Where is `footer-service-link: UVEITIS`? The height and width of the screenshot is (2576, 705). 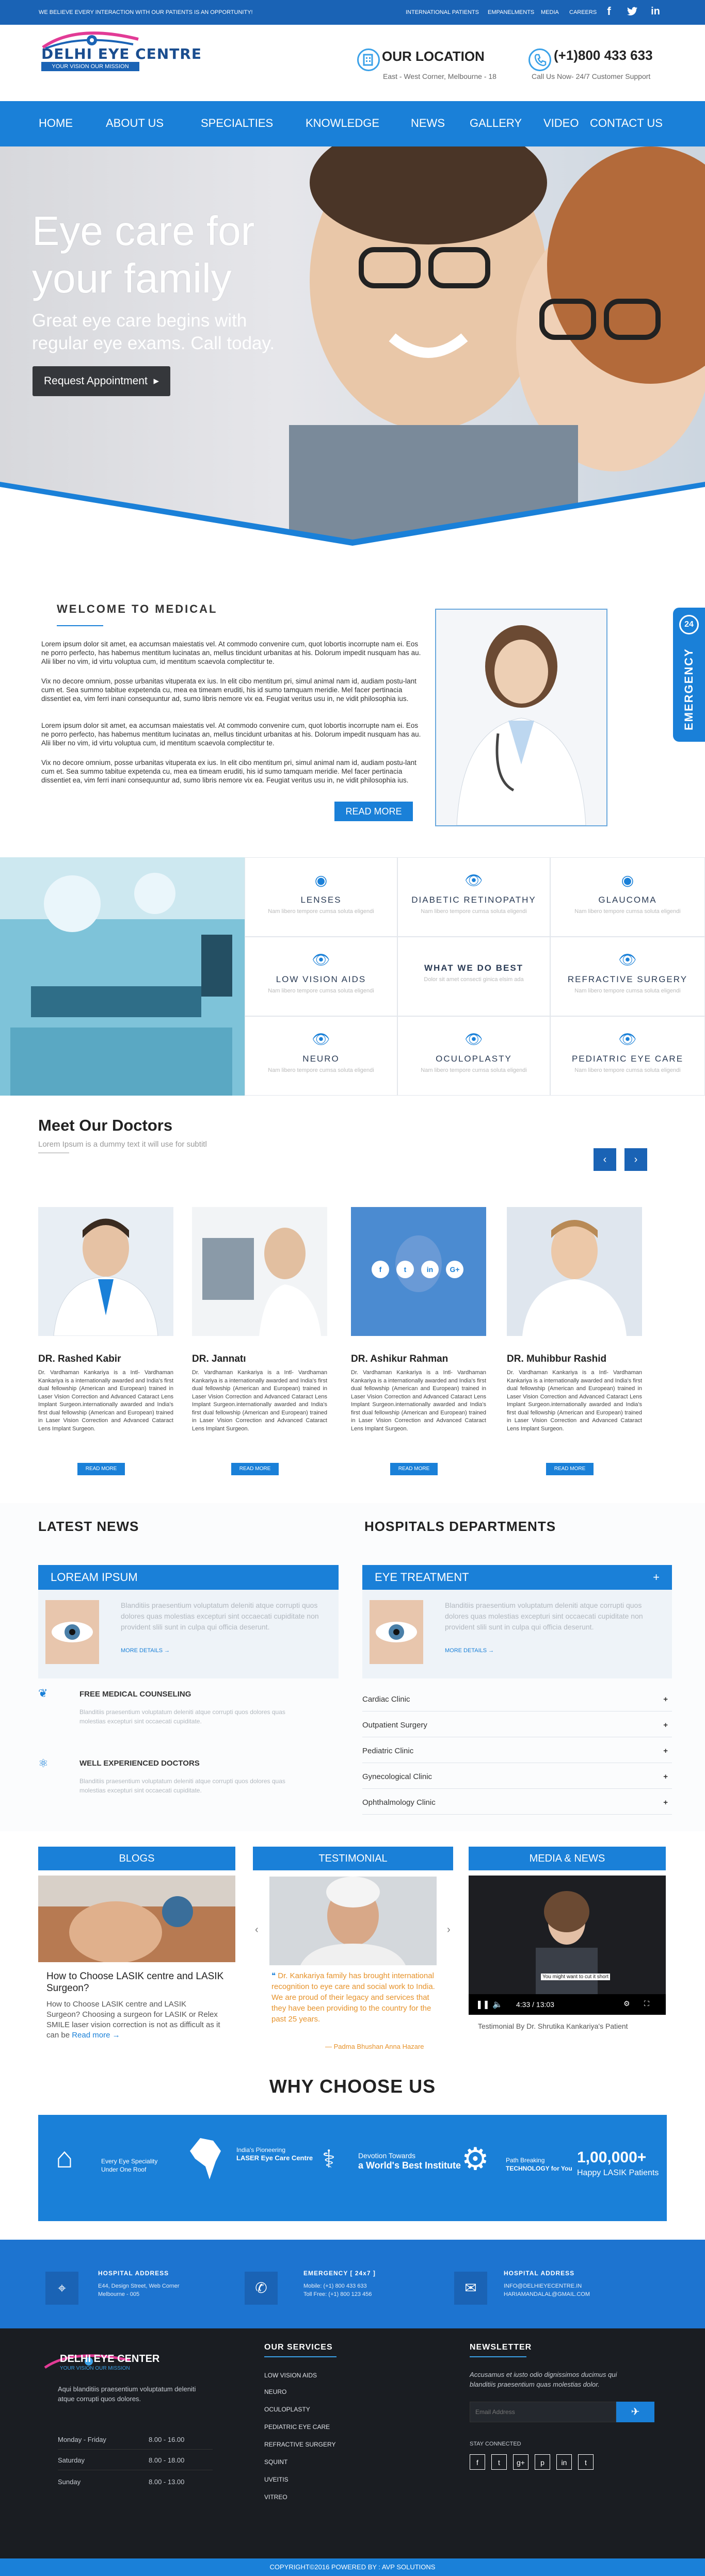
footer-service-link: UVEITIS is located at coordinates (276, 2480).